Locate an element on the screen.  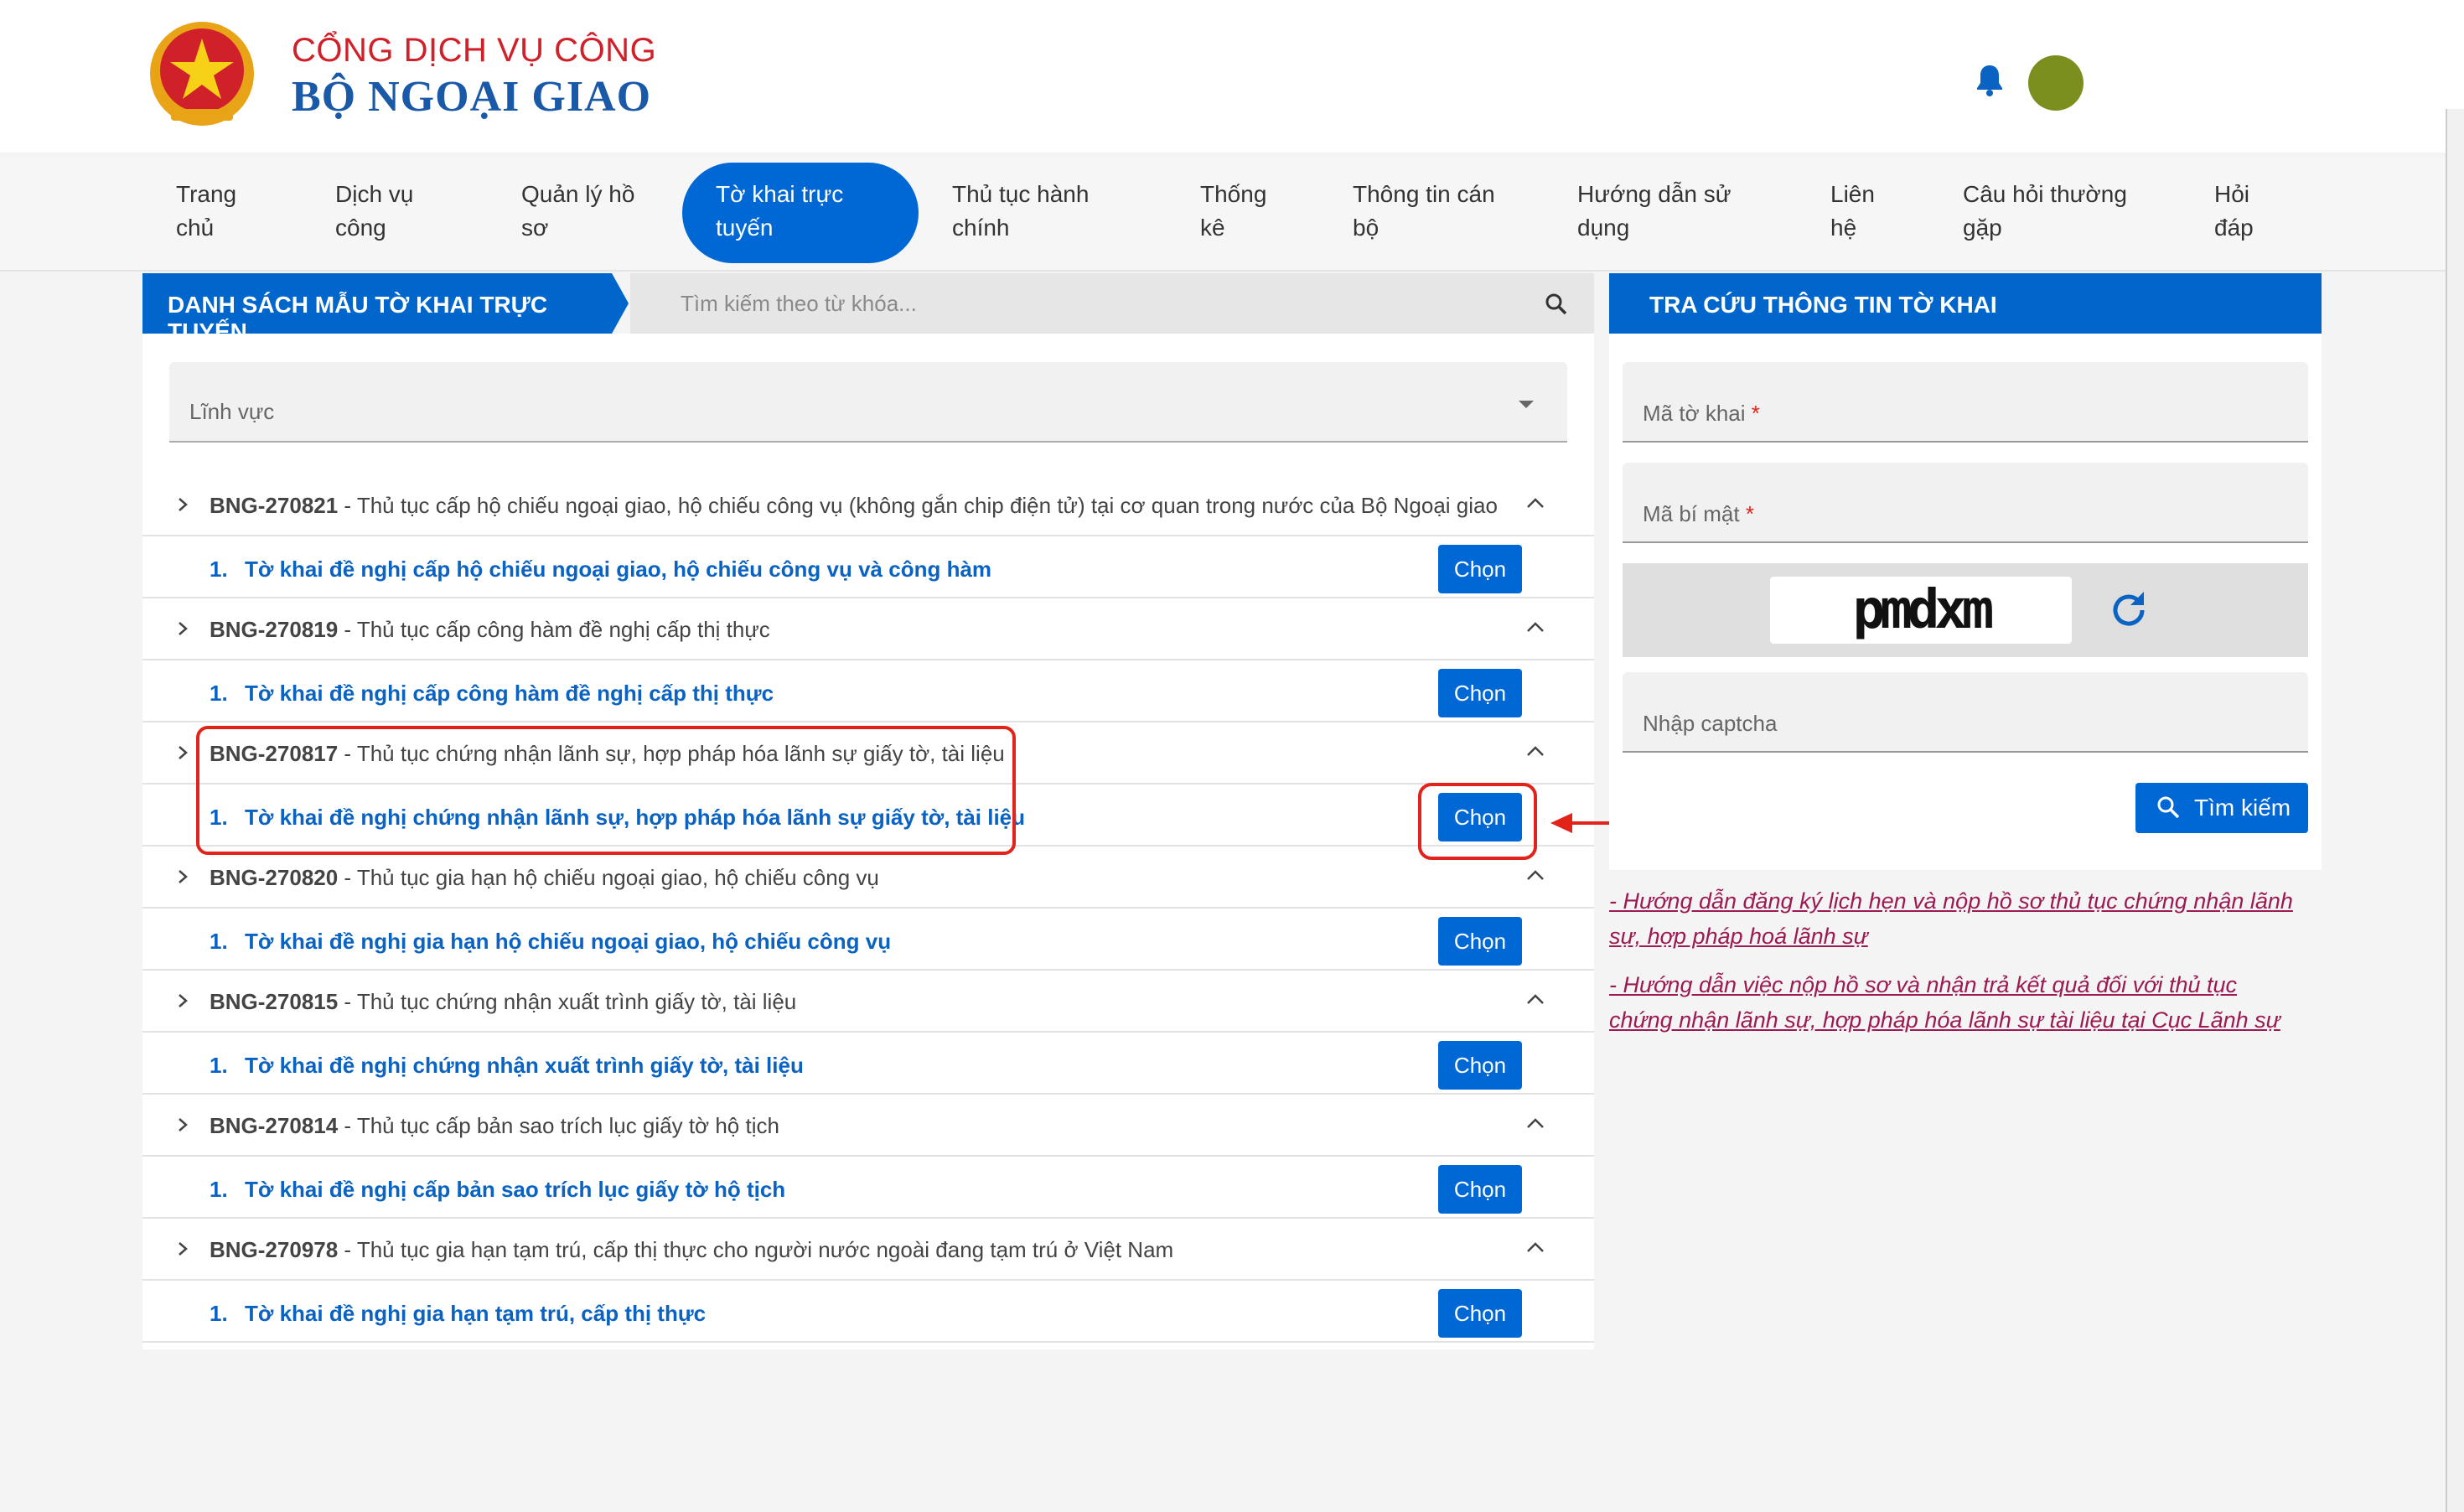
nav-item-contact: Liênhệ is located at coordinates (1852, 211).